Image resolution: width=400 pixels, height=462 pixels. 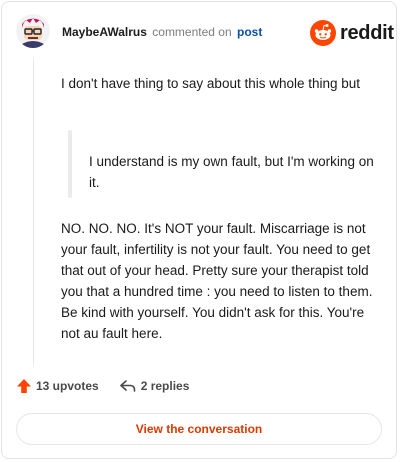 I want to click on view-conversation-button: View the conversation, so click(x=199, y=429).